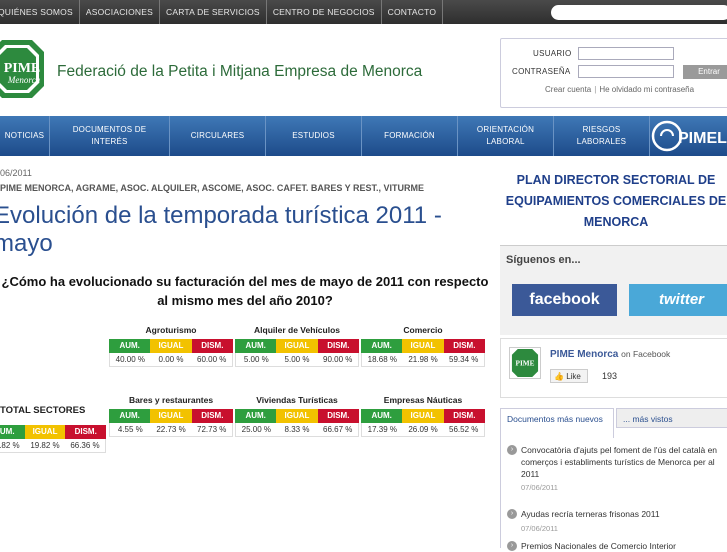 This screenshot has height=552, width=727. I want to click on topnav-carta-servicios: CARTA DE SERVICIOS, so click(213, 12).